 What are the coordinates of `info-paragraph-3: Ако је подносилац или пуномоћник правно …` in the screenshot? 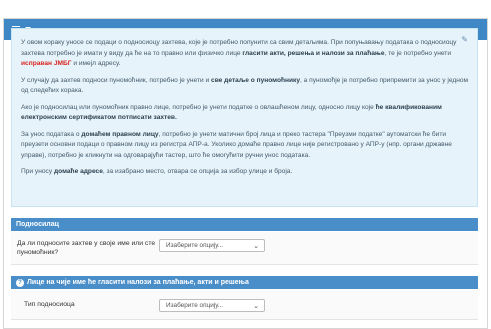 It's located at (231, 112).